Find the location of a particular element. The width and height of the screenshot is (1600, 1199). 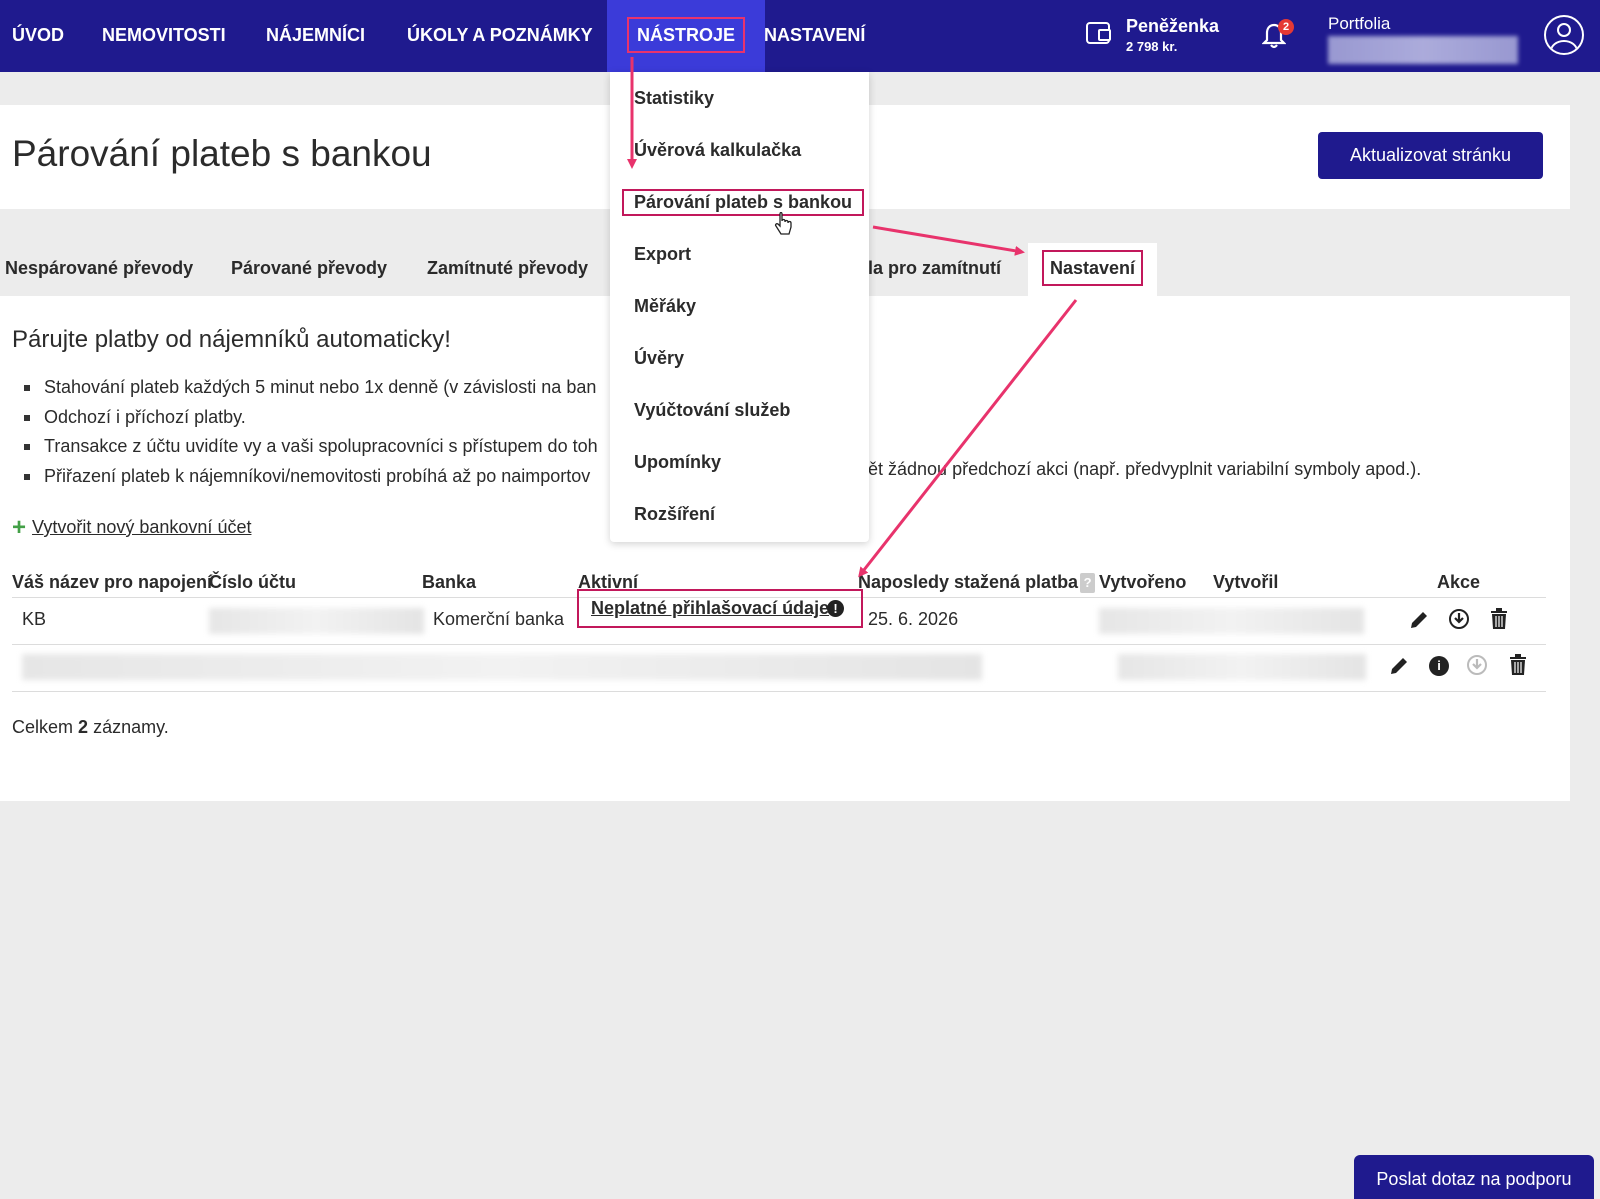

plus-icon: + is located at coordinates (19, 527).